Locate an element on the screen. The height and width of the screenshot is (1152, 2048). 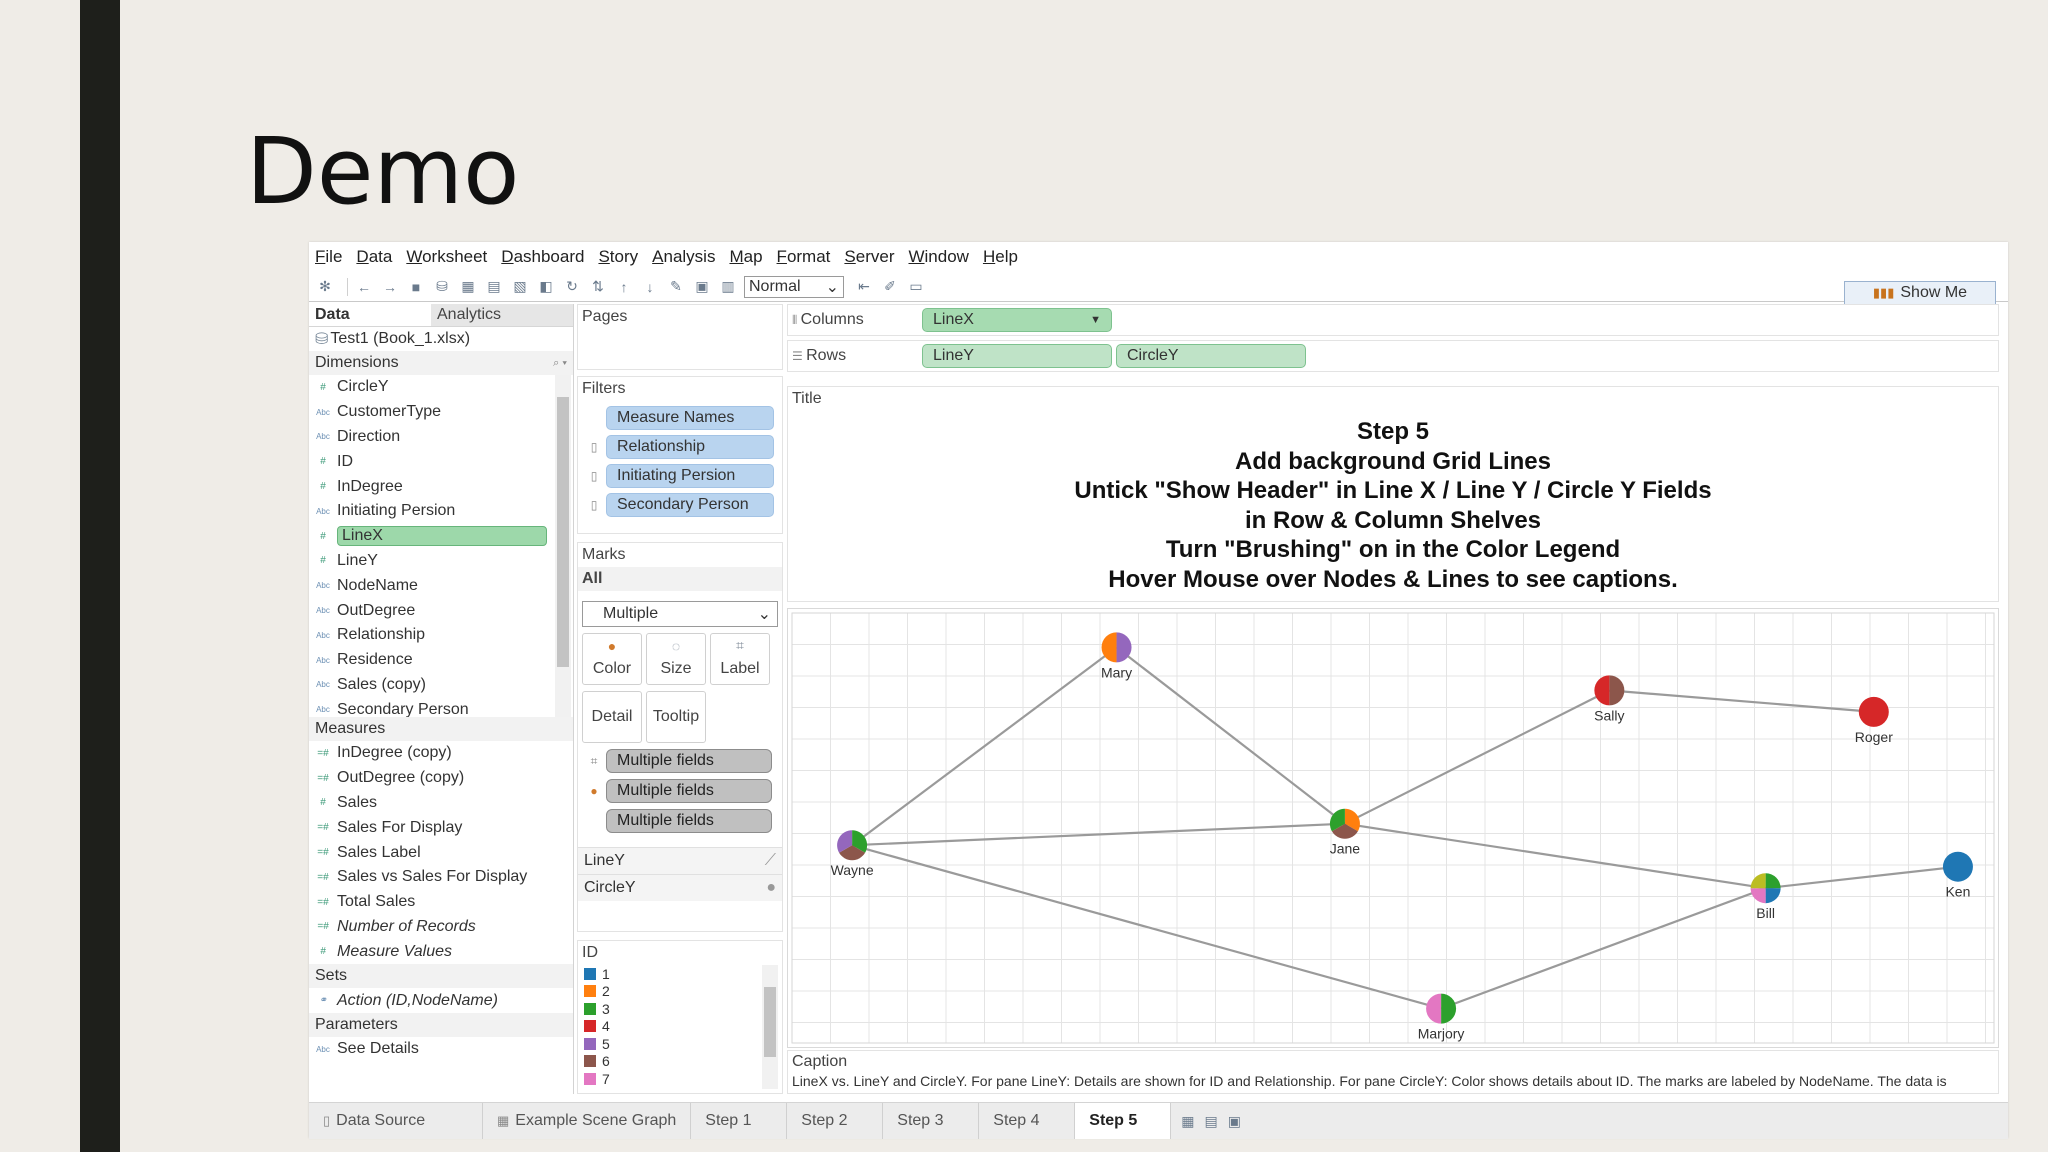
menu-analysis: Analysis is located at coordinates (683, 257).